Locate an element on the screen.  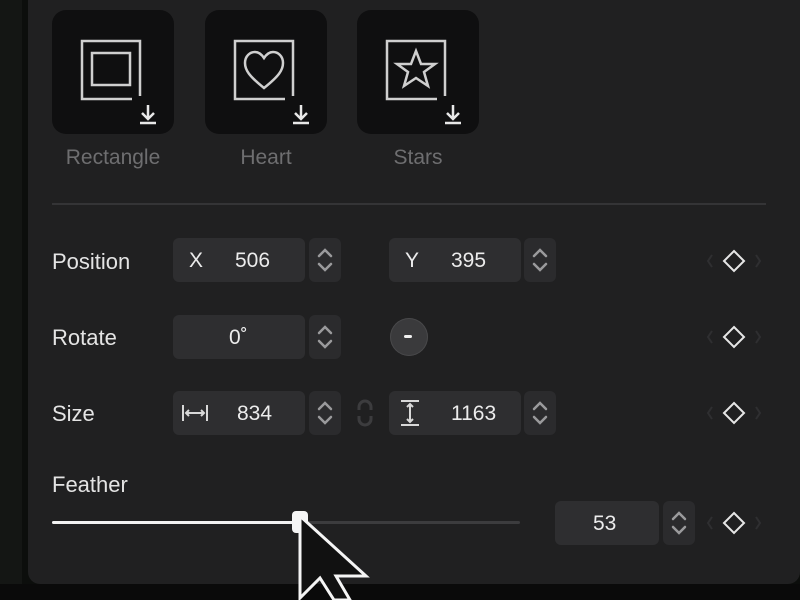
position-x-value: 506 is located at coordinates (253, 260).